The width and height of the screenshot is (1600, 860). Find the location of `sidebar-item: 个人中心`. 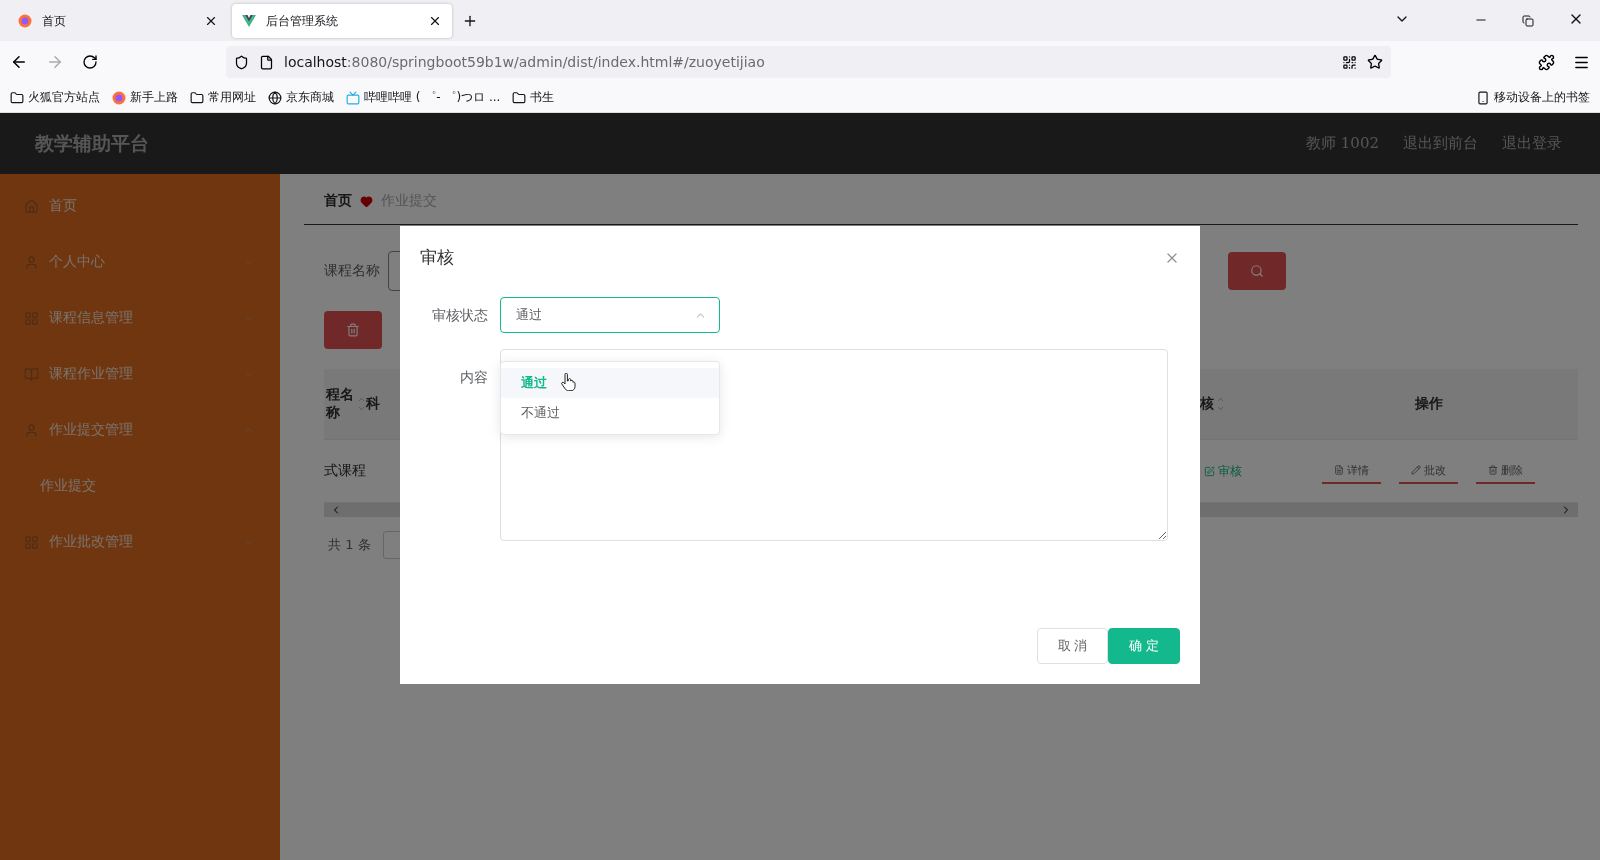

sidebar-item: 个人中心 is located at coordinates (140, 262).